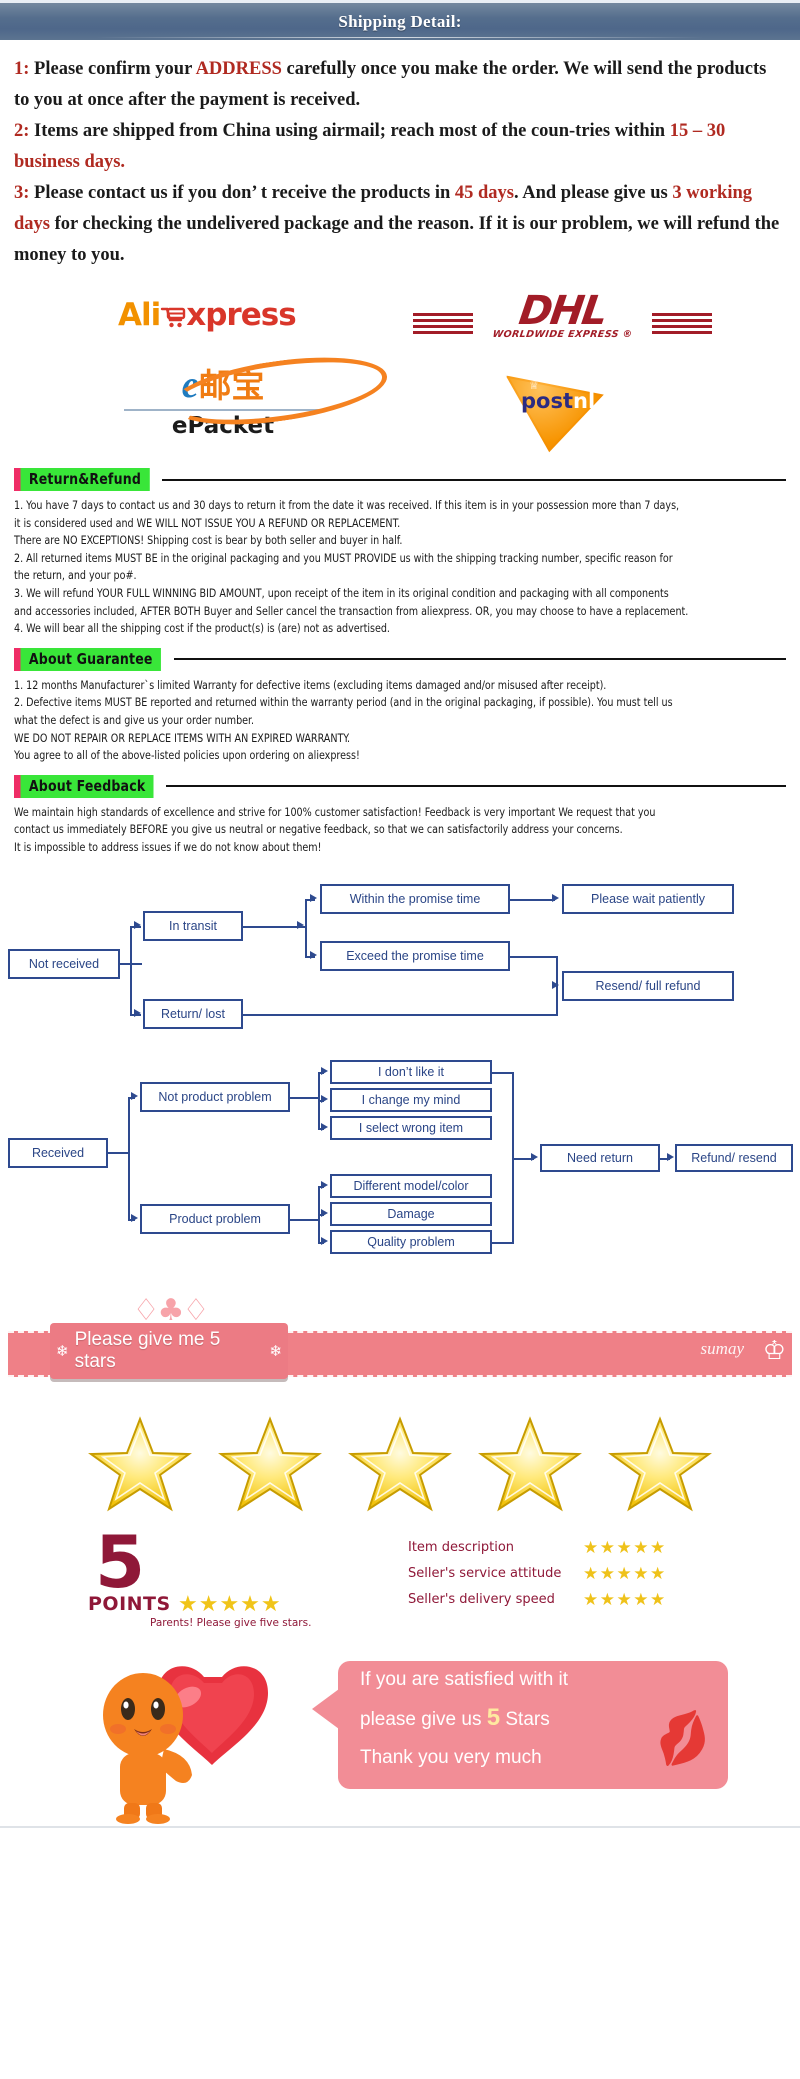  Describe the element at coordinates (173, 317) in the screenshot. I see `shopping-cart-icon` at that location.